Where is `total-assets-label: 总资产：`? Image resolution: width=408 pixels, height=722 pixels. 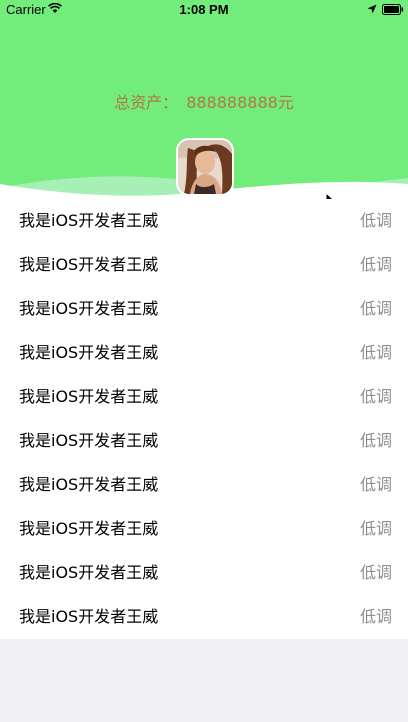
total-assets-label: 总资产： is located at coordinates (146, 102).